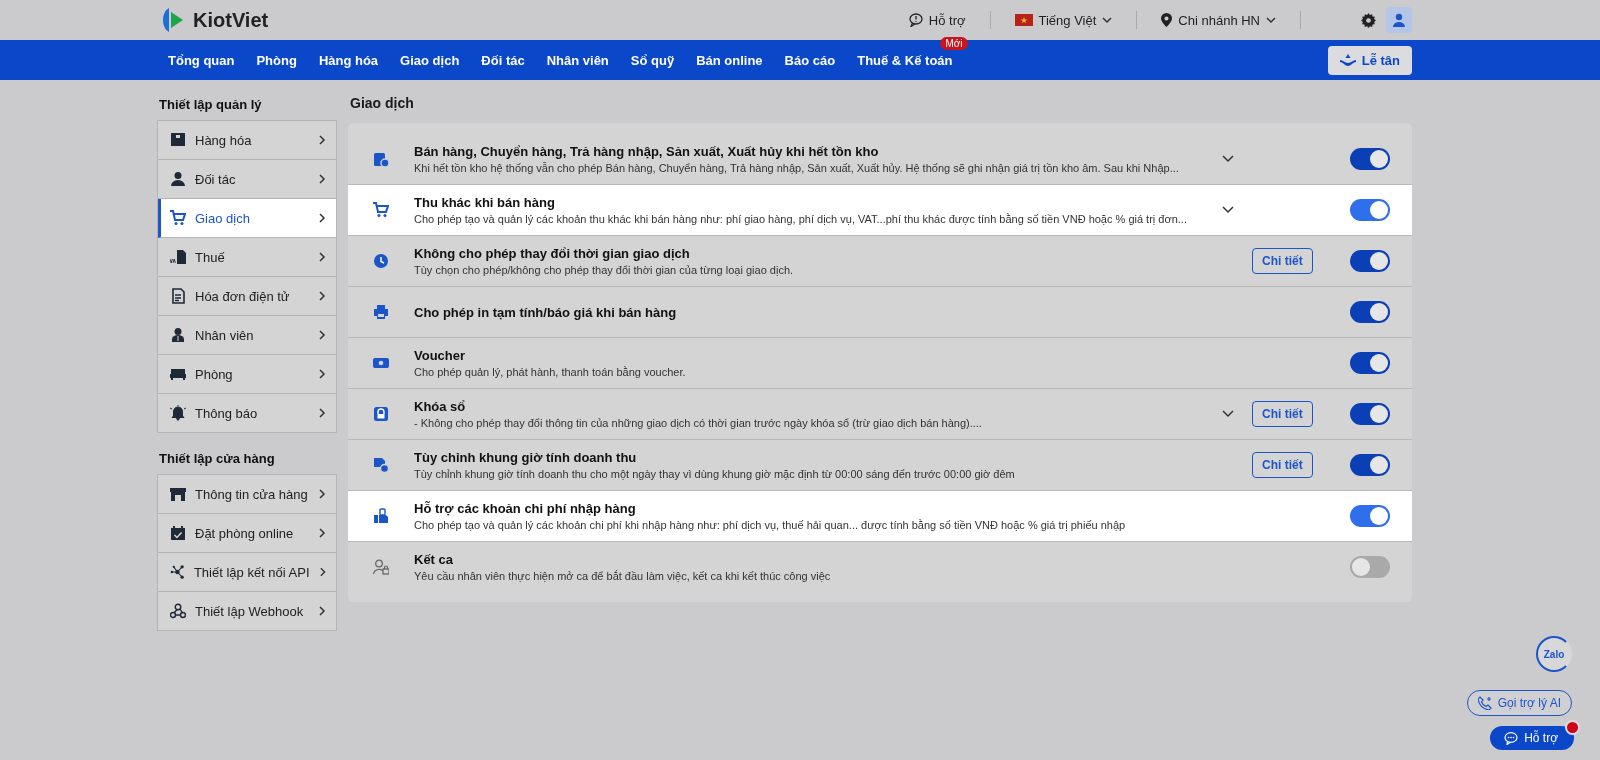 Image resolution: width=1600 pixels, height=760 pixels. What do you see at coordinates (729, 60) in the screenshot?
I see `nav-link: Bán online` at bounding box center [729, 60].